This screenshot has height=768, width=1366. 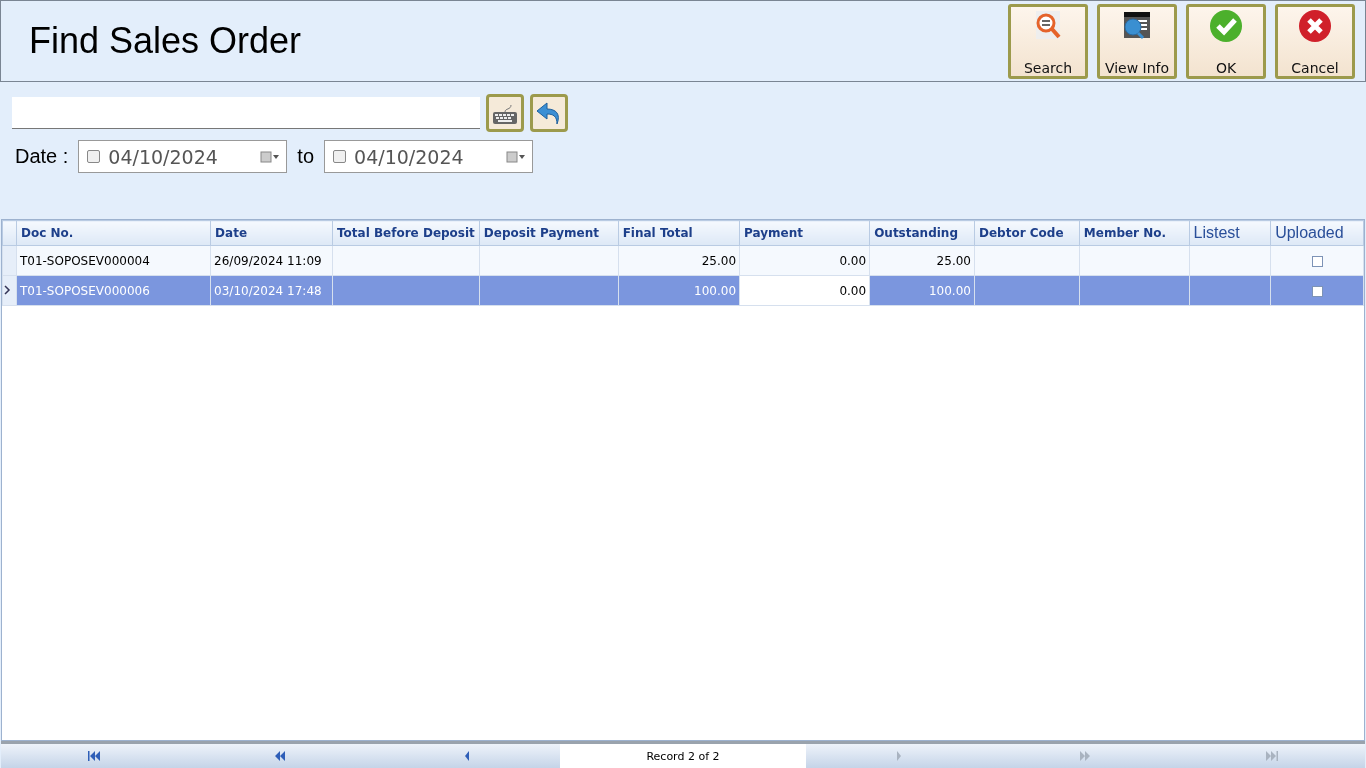 What do you see at coordinates (113, 290) in the screenshot?
I see `table-cell: T01-SOPOSEV000006` at bounding box center [113, 290].